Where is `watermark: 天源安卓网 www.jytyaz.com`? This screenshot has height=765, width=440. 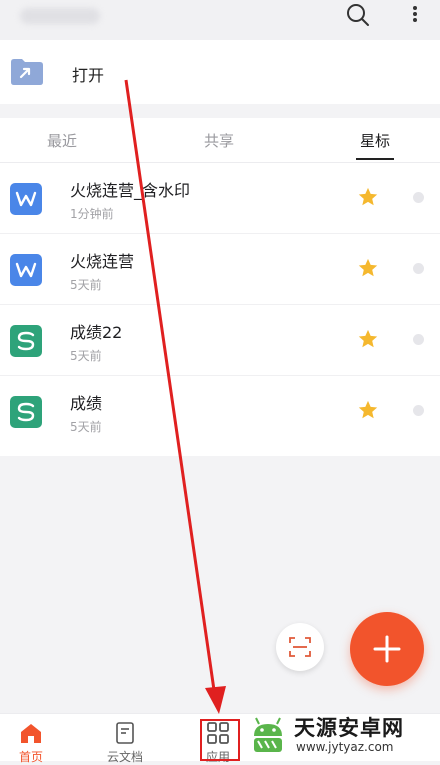 watermark: 天源安卓网 www.jytyaz.com is located at coordinates (340, 734).